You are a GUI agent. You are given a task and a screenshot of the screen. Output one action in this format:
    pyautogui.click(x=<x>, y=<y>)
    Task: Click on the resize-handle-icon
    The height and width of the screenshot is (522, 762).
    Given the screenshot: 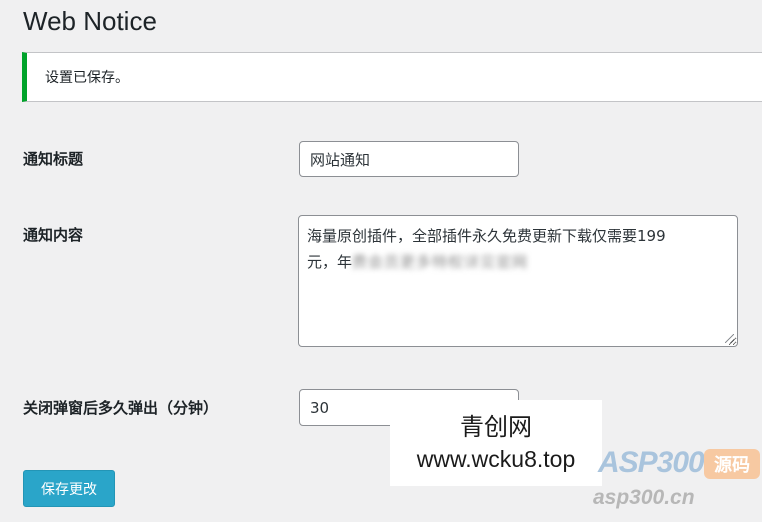 What is the action you would take?
    pyautogui.click(x=729, y=338)
    